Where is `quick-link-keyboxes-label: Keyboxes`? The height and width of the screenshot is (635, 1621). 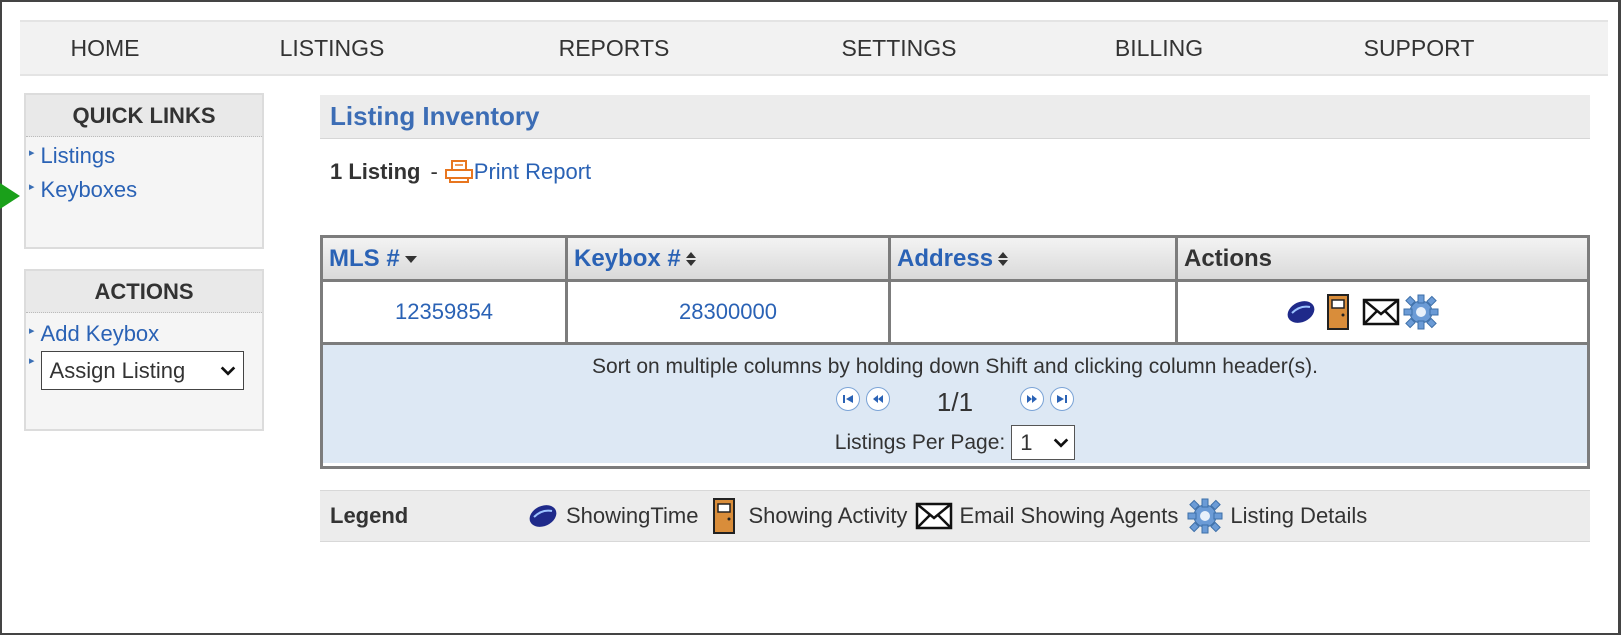
quick-link-keyboxes-label: Keyboxes is located at coordinates (89, 190).